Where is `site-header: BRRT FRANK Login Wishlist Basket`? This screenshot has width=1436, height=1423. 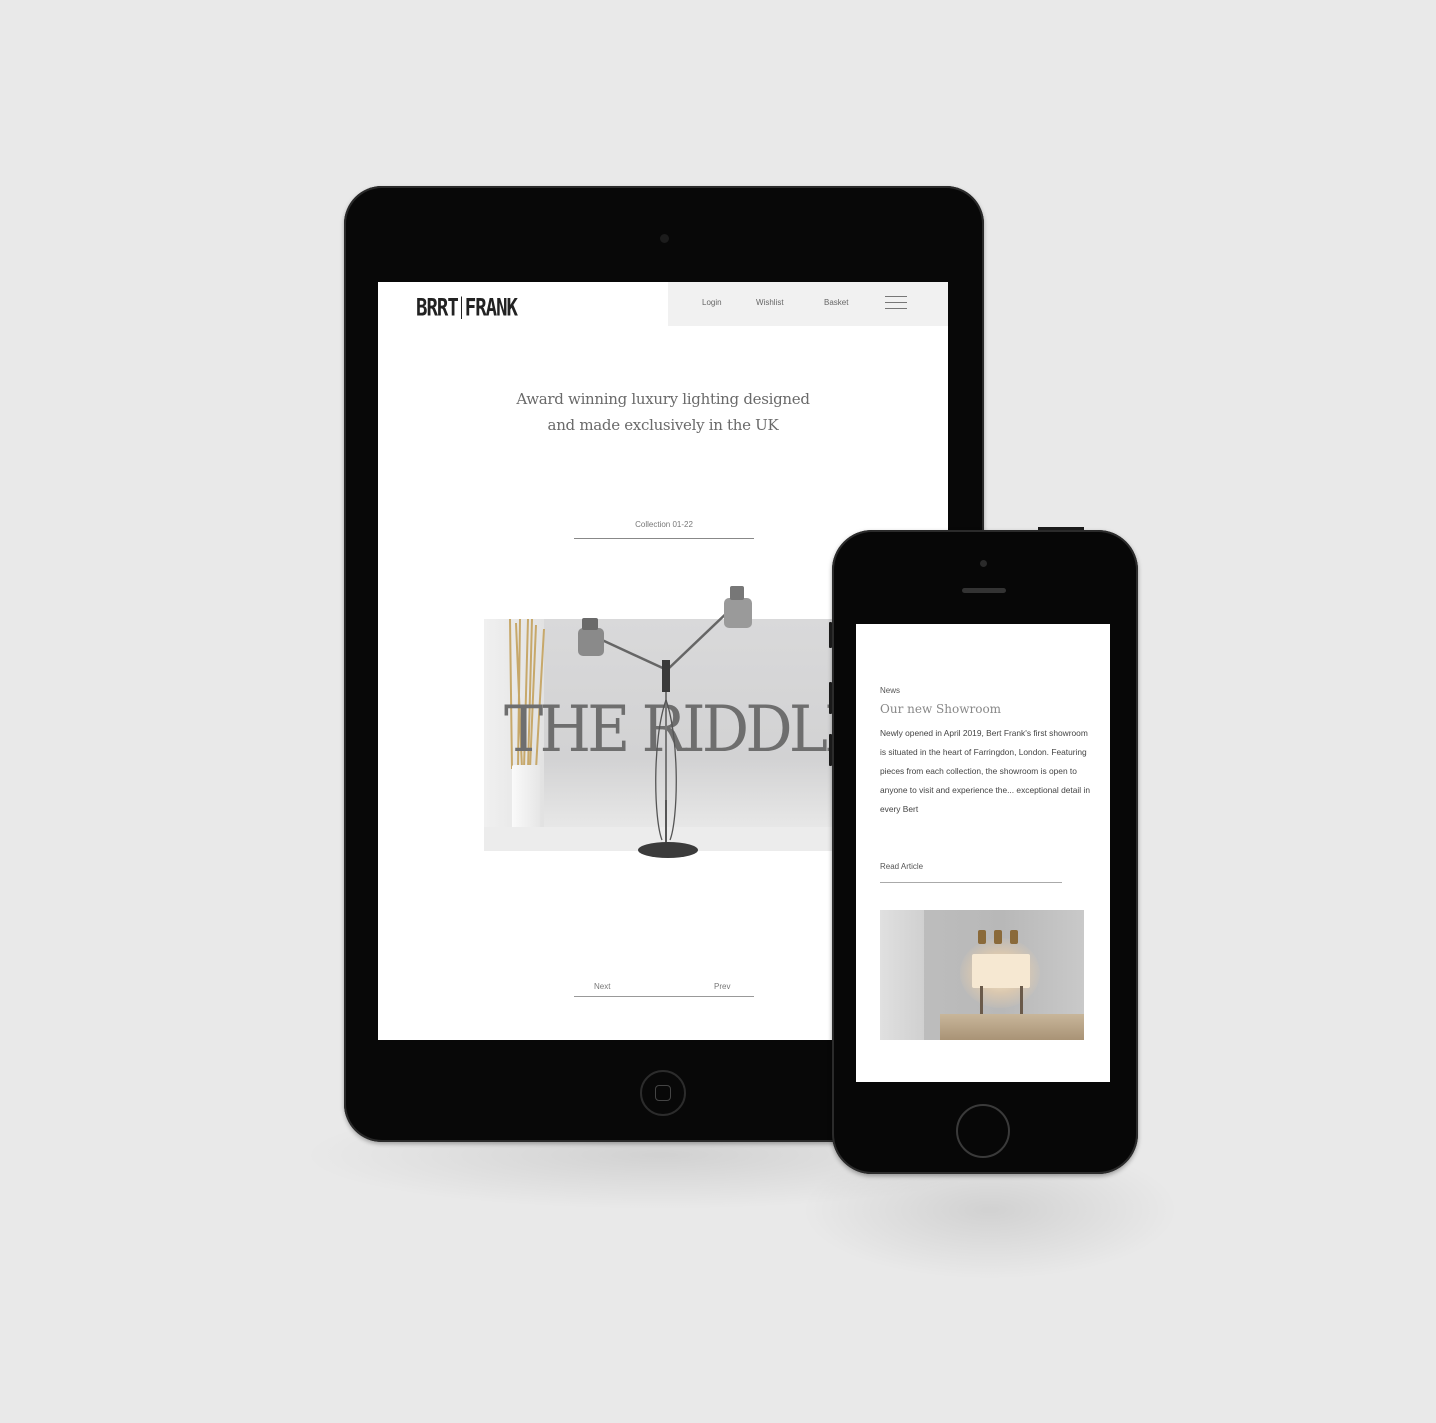
site-header: BRRT FRANK Login Wishlist Basket is located at coordinates (663, 304).